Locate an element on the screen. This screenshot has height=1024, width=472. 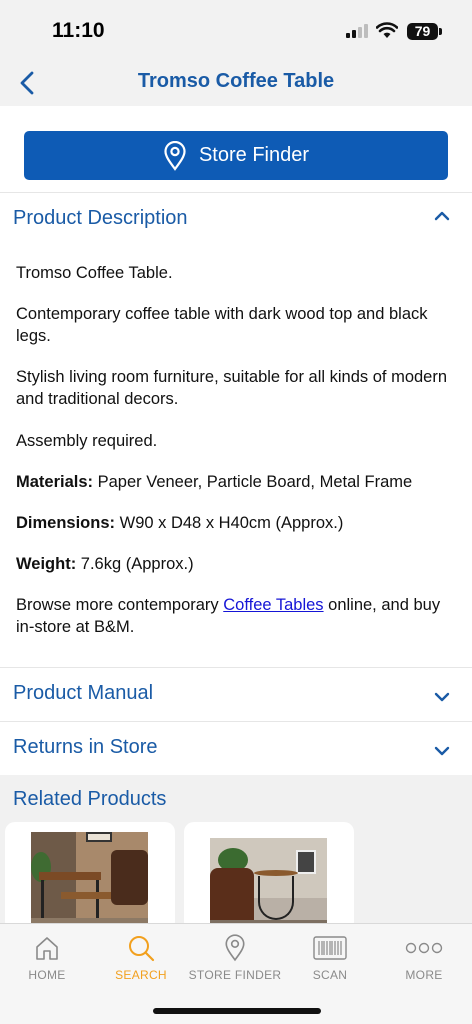
page-title: Tromso Coffee Table is located at coordinates (236, 81).